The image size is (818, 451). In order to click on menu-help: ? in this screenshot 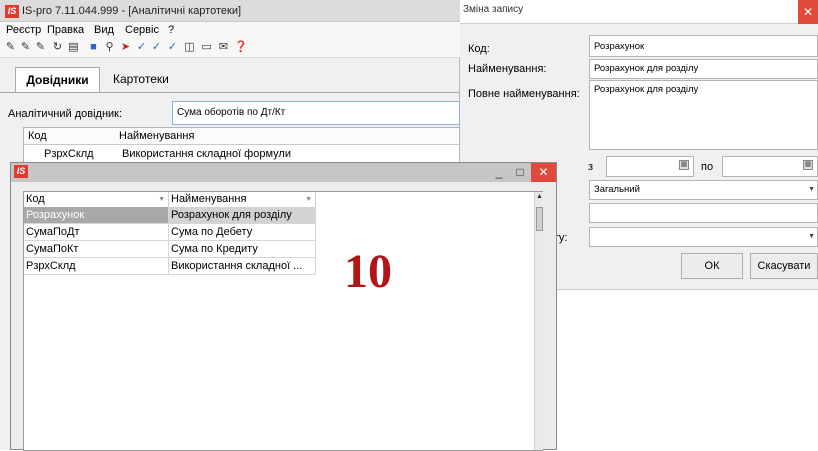, I will do `click(171, 30)`.